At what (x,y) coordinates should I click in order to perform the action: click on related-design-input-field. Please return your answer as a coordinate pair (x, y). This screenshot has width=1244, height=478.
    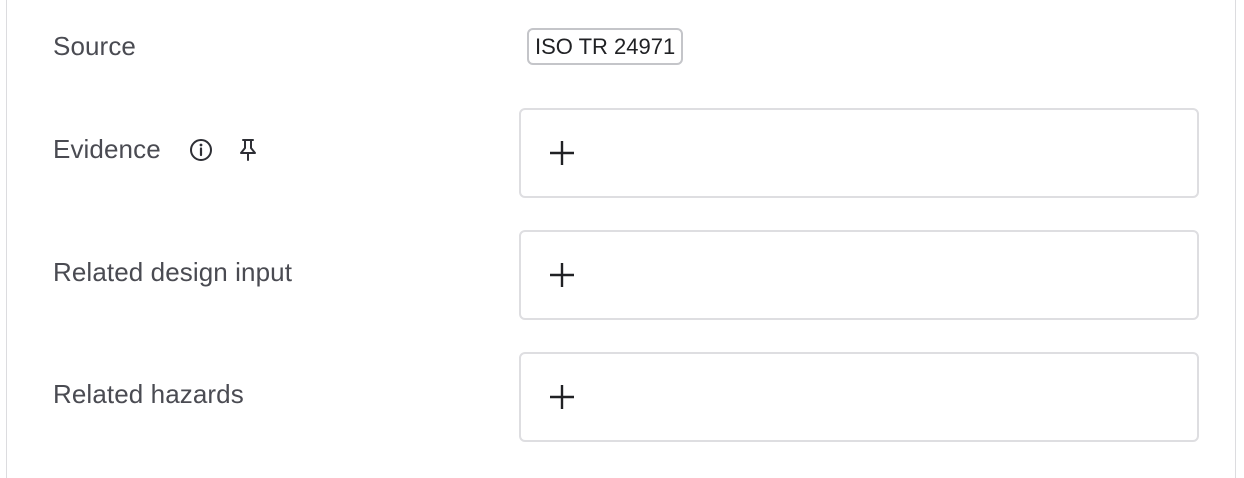
    Looking at the image, I should click on (859, 275).